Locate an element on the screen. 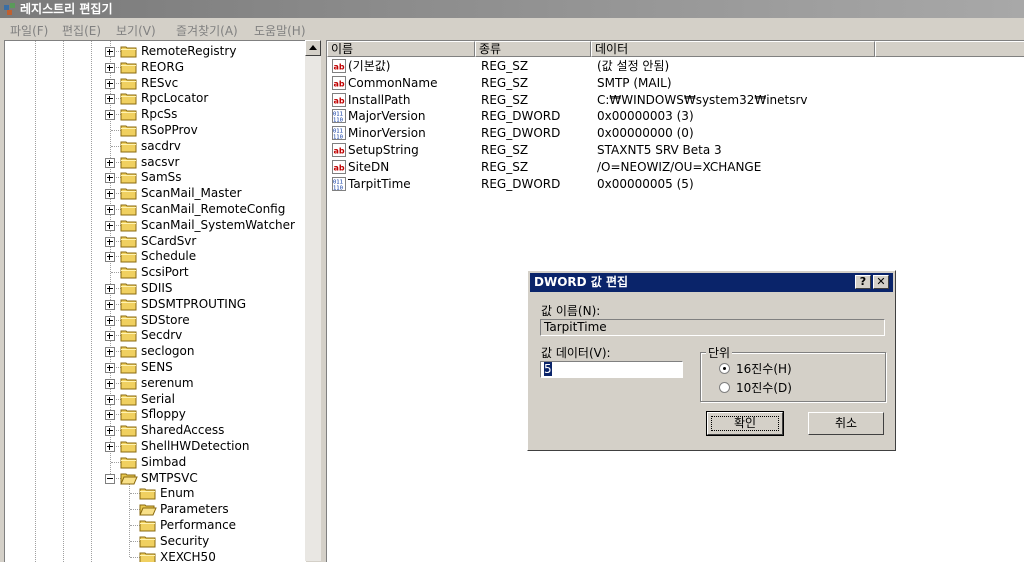 Image resolution: width=1024 pixels, height=562 pixels. radio-dec-label: 10진수(D) is located at coordinates (764, 387).